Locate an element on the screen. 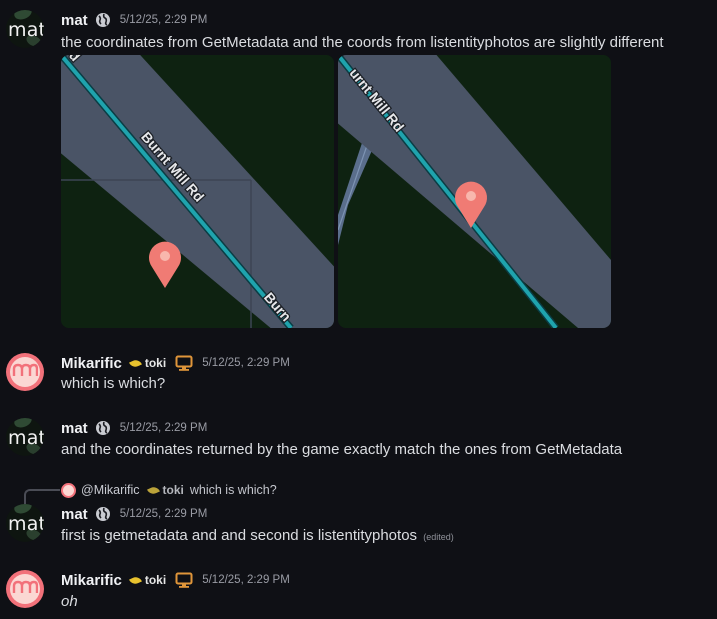  message-text: oh is located at coordinates (69, 601).